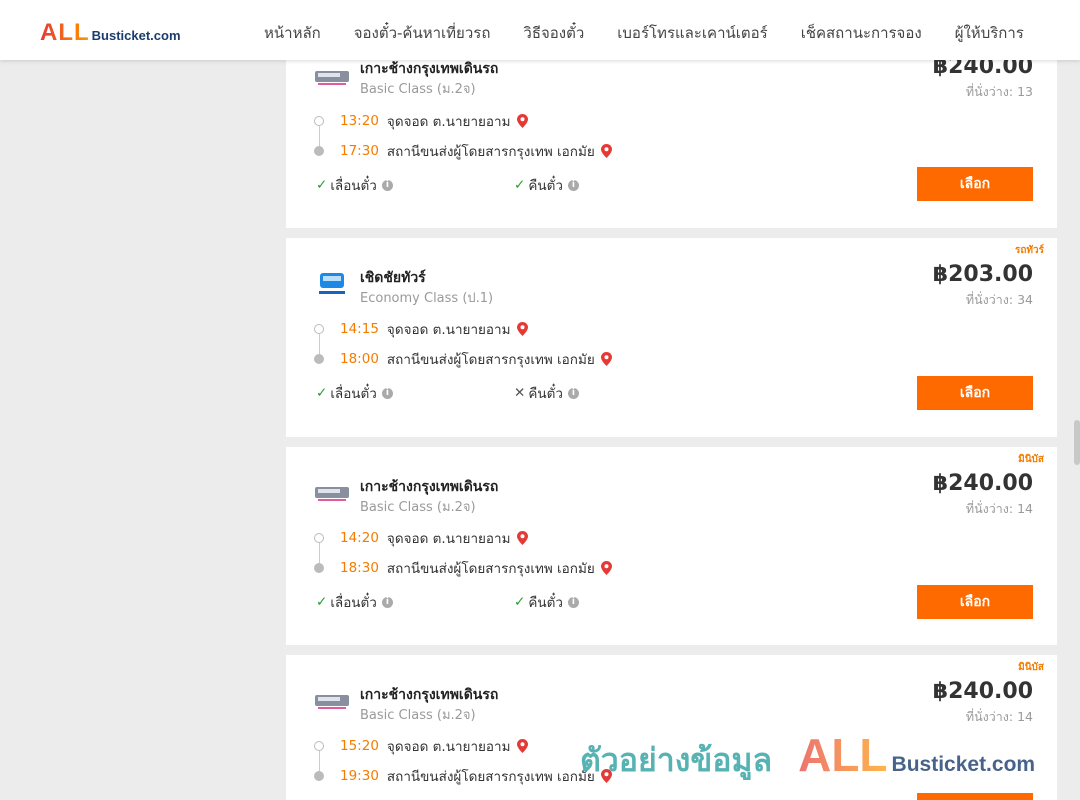  I want to click on nav-contact-counter: เบอร์โทรและเคาน์เตอร์, so click(692, 33).